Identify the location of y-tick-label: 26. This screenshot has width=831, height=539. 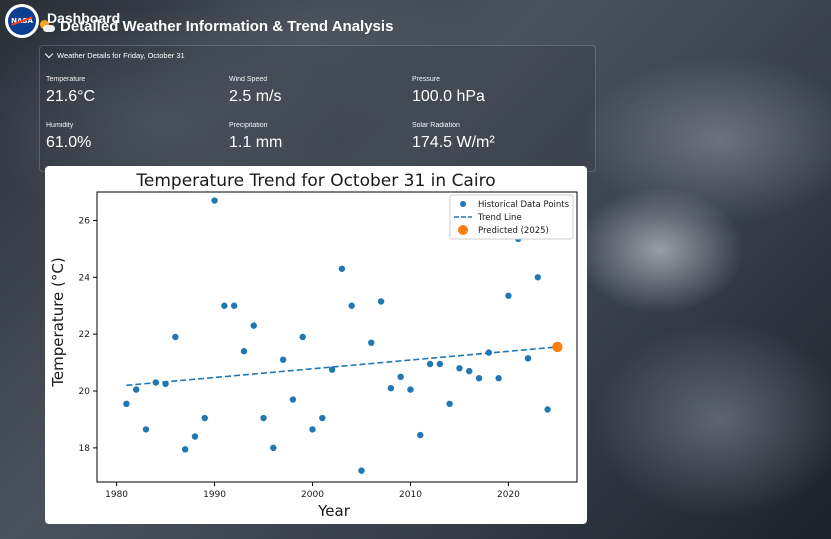
(85, 221).